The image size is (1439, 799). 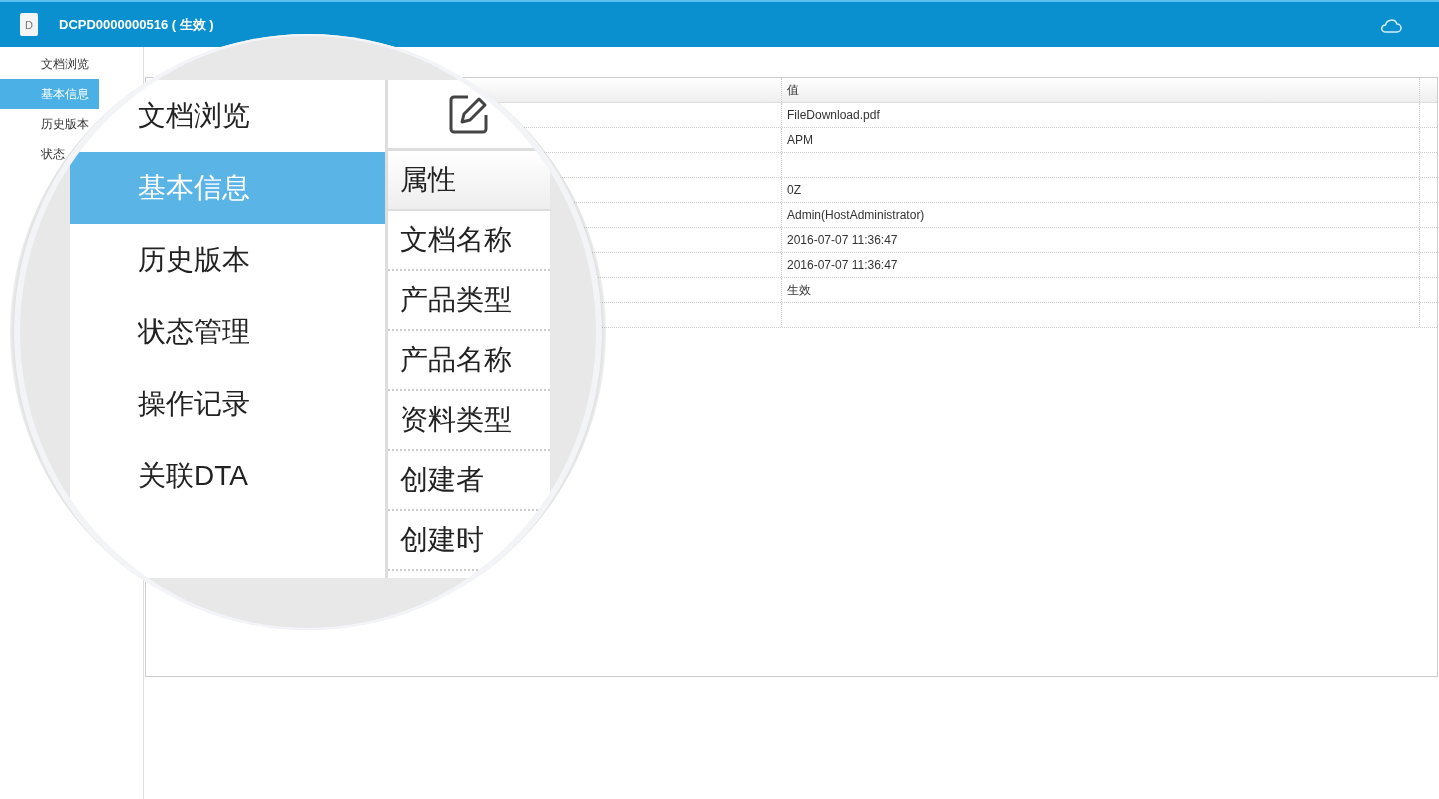 What do you see at coordinates (193, 476) in the screenshot?
I see `sidebar-item: 关联DTA` at bounding box center [193, 476].